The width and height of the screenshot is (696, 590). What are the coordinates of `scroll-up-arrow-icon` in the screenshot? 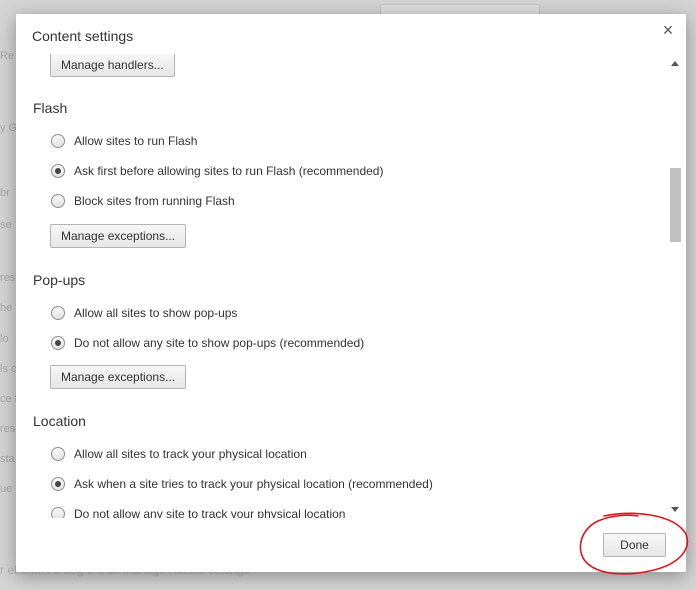 It's located at (675, 63).